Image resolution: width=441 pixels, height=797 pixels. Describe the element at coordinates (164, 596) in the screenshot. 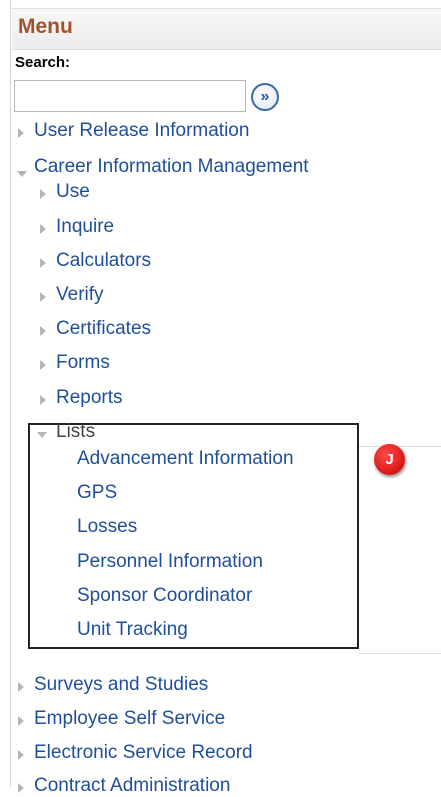

I see `menu-item-sponsor-coordinator: Sponsor Coordinator` at that location.